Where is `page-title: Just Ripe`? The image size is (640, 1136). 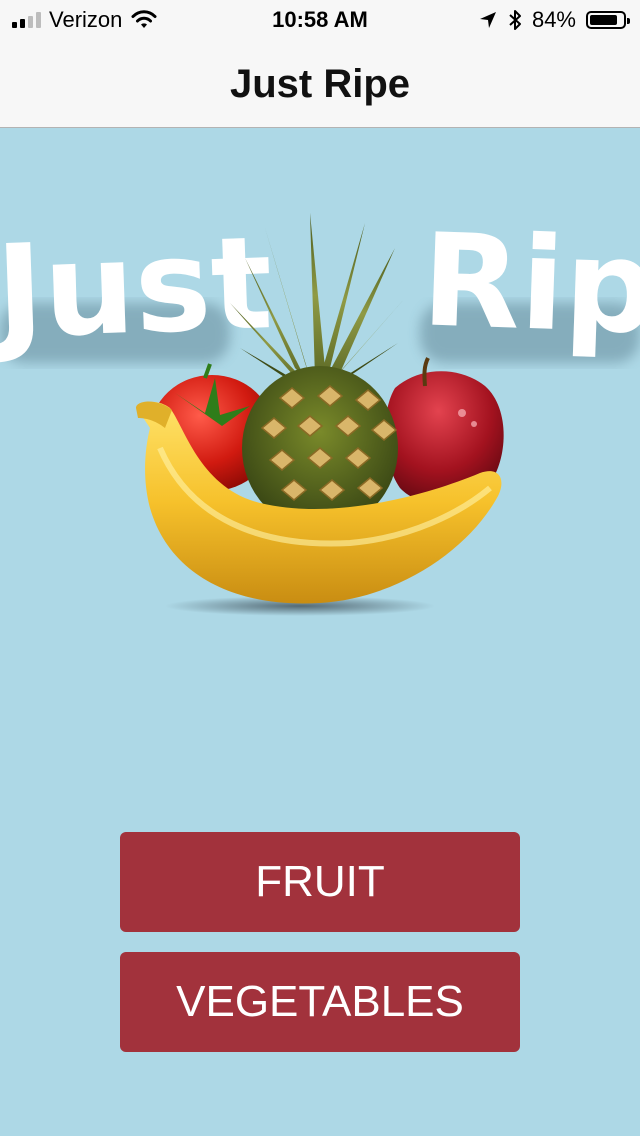
page-title: Just Ripe is located at coordinates (320, 84).